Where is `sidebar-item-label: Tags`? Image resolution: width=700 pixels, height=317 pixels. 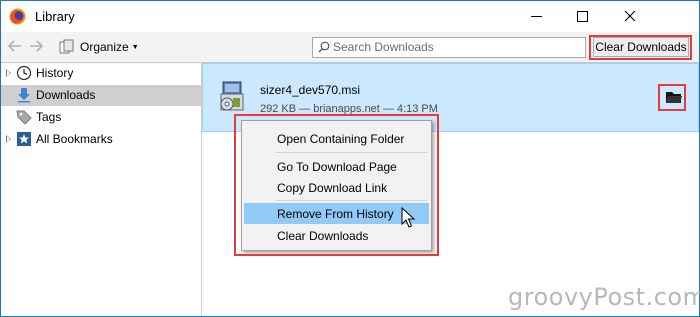 sidebar-item-label: Tags is located at coordinates (49, 117).